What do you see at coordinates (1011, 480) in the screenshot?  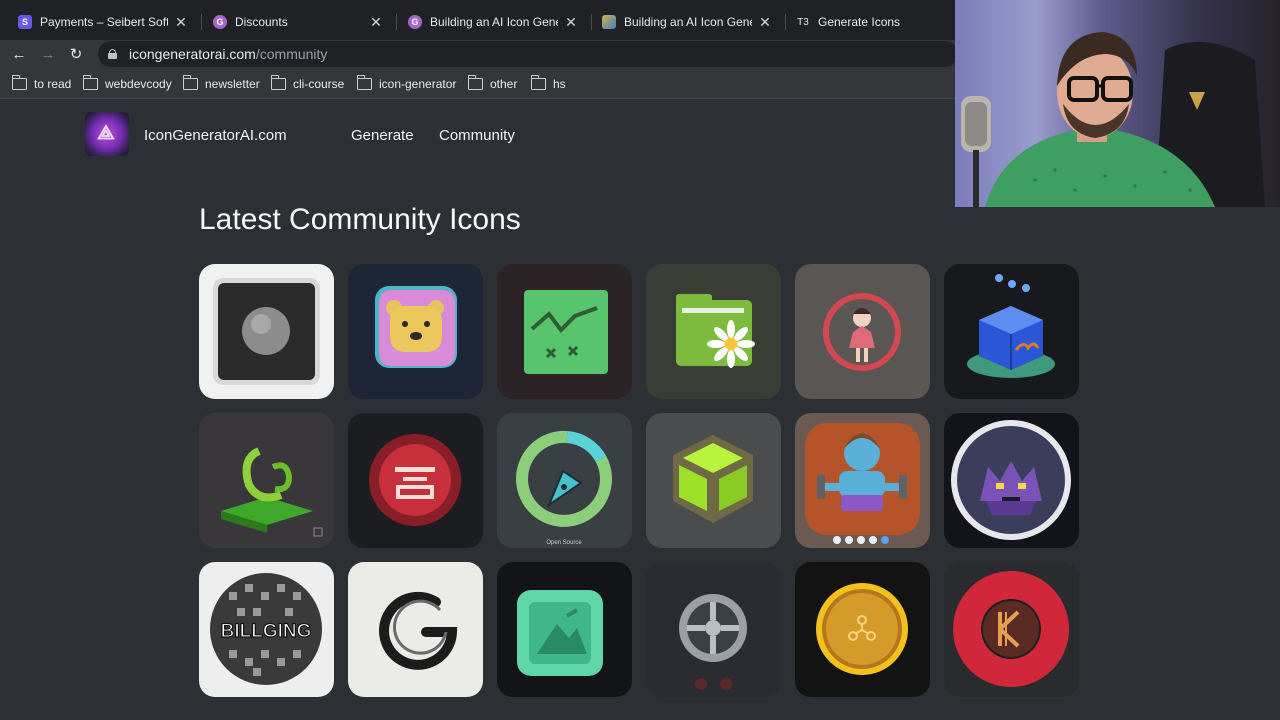 I see `purple-pixel-monster-icon` at bounding box center [1011, 480].